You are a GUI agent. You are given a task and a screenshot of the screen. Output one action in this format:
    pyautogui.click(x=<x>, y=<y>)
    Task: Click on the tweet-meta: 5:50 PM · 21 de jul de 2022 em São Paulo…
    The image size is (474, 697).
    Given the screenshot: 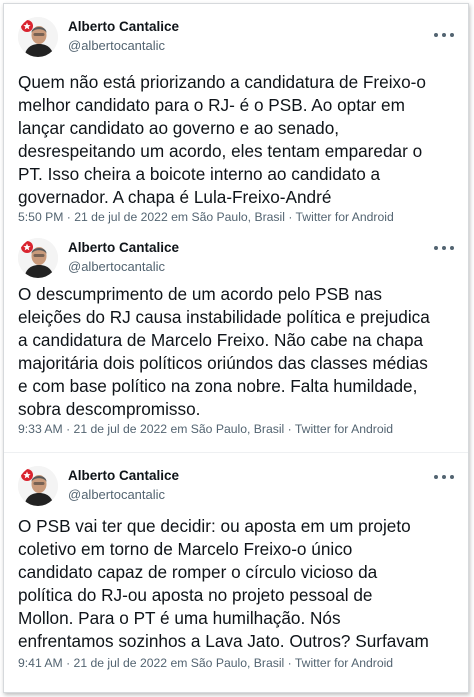 What is the action you would take?
    pyautogui.click(x=206, y=217)
    